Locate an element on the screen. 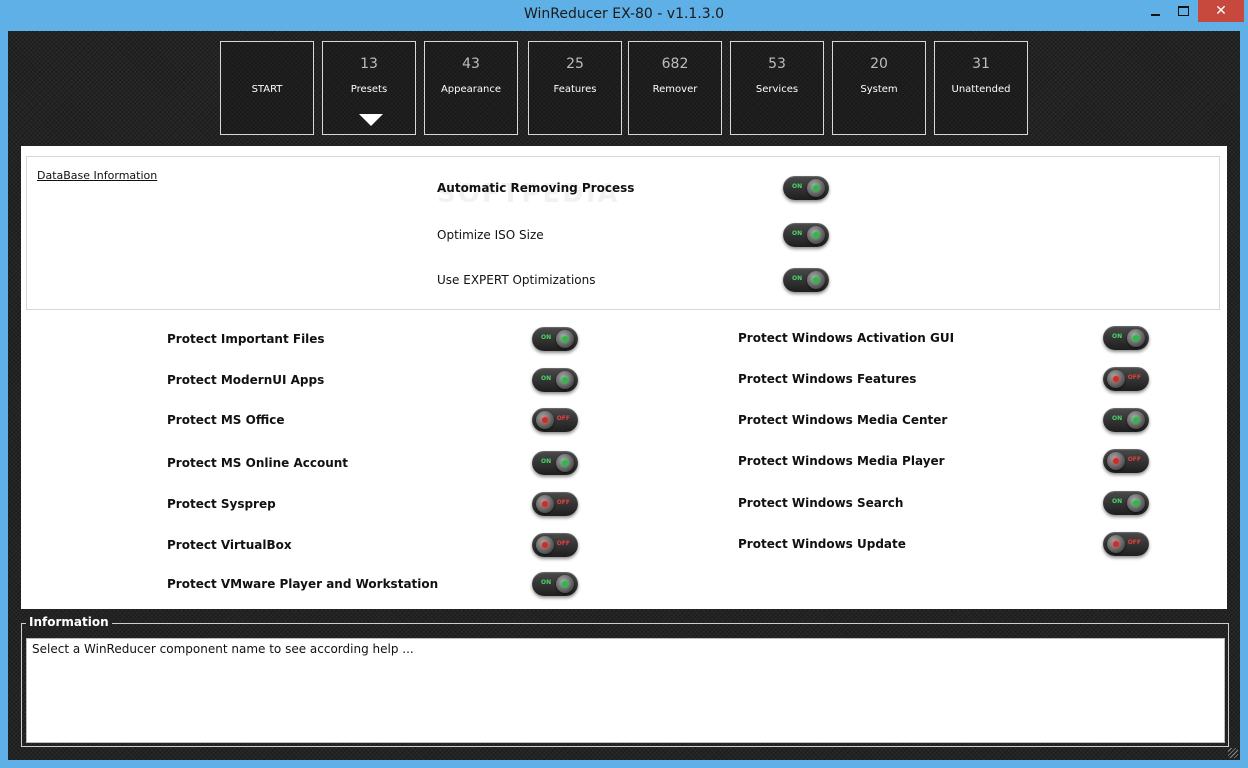 Image resolution: width=1248 pixels, height=768 pixels. tab-label: Services is located at coordinates (777, 89).